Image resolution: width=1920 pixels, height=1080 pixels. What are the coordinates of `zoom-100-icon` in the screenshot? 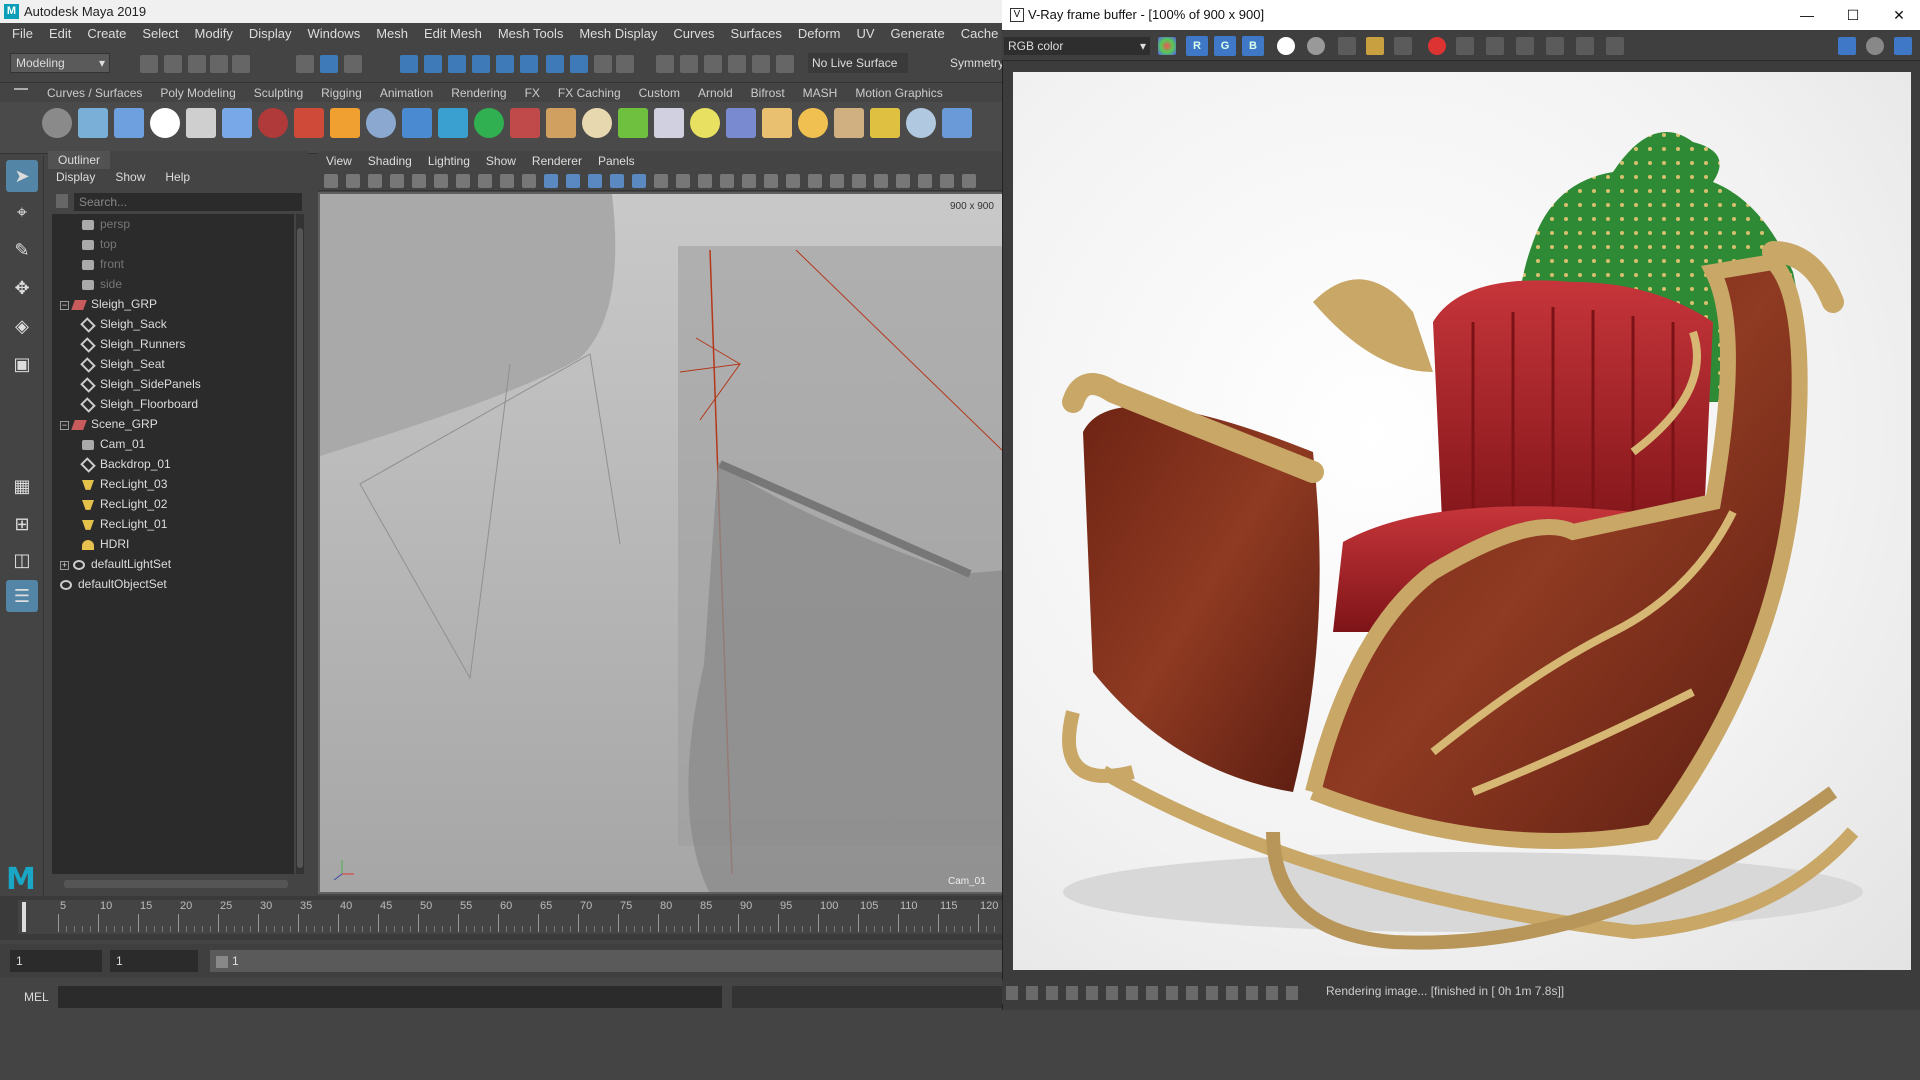 It's located at (1585, 46).